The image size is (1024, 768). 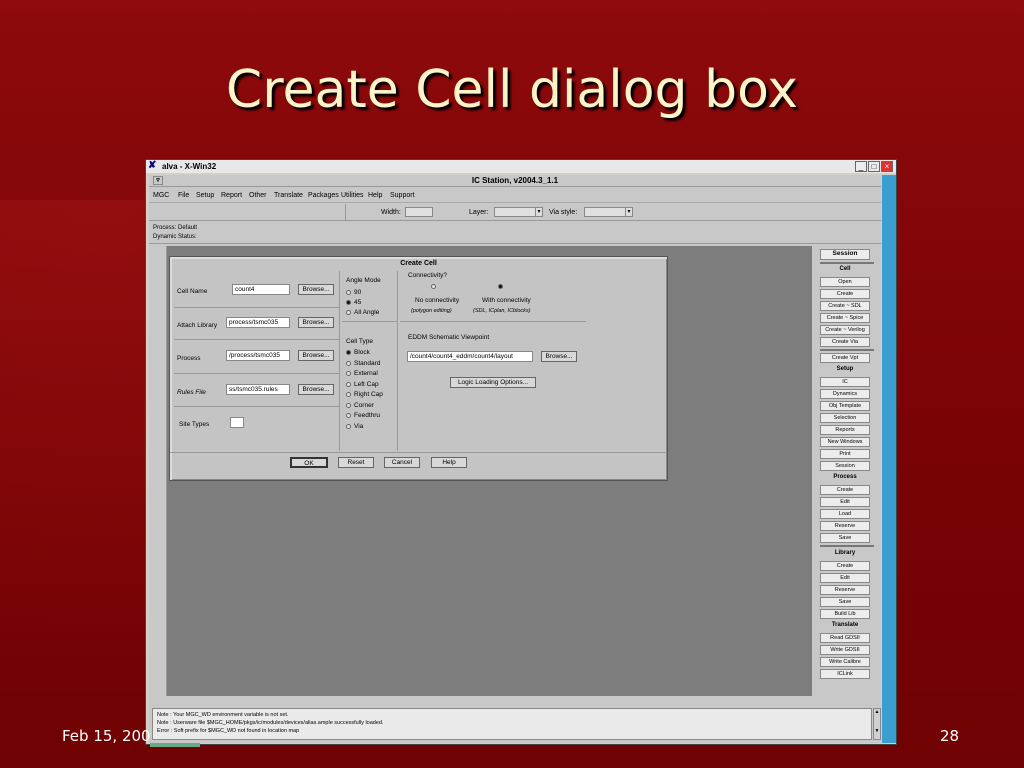 What do you see at coordinates (521, 166) in the screenshot?
I see `window-titlebar: ✘ alva - X-Win32 _ □ ×` at bounding box center [521, 166].